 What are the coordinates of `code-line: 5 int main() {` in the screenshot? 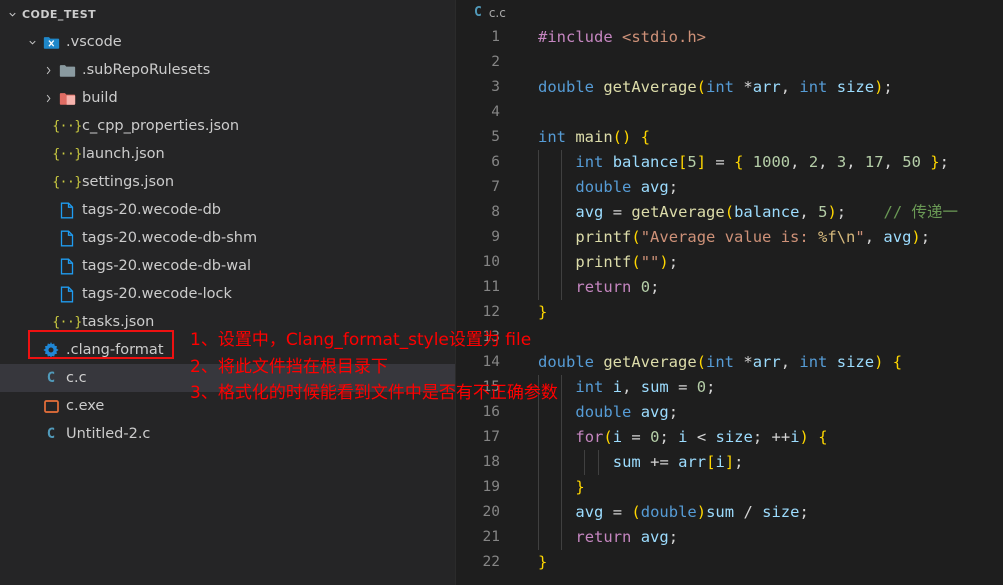 It's located at (729, 137).